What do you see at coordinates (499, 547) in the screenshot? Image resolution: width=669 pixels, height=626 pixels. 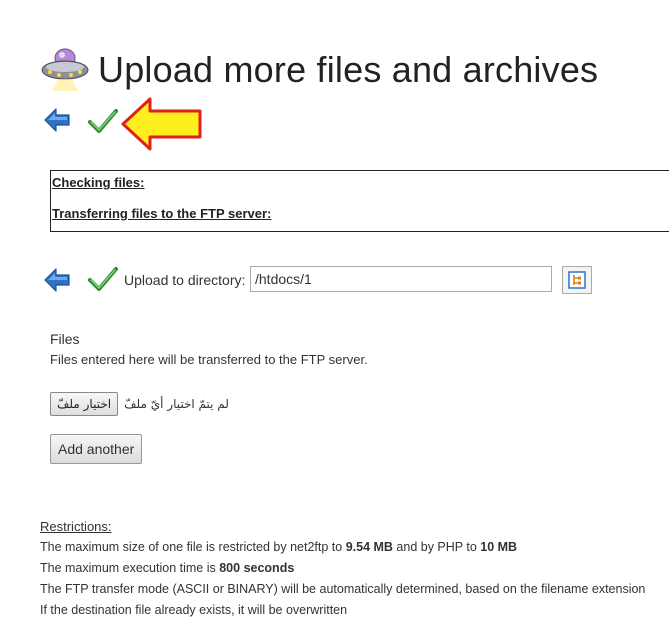 I see `php-limit-value: 10 MB` at bounding box center [499, 547].